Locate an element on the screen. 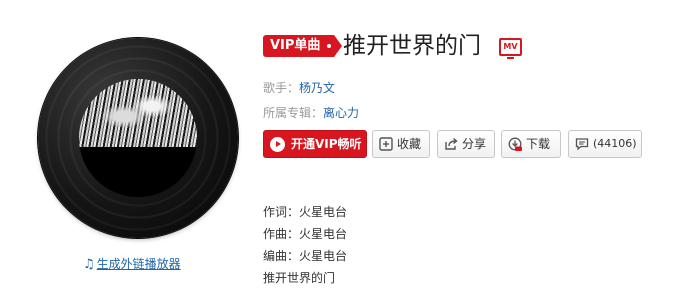 The width and height of the screenshot is (679, 303). mv-icon-label: MV is located at coordinates (510, 46).